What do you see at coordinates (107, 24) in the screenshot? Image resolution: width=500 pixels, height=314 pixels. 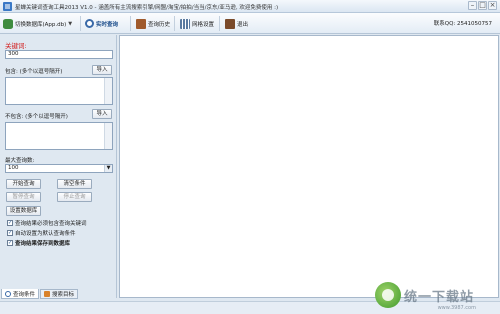 I see `realtime-query-label: 实时查询` at bounding box center [107, 24].